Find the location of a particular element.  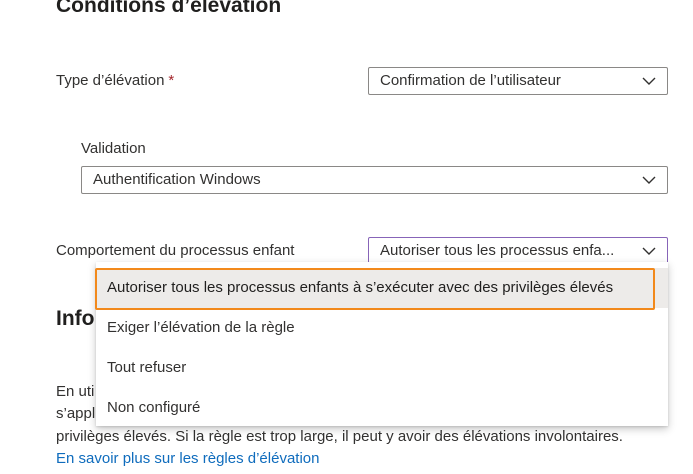

validation-value: Authentification Windows is located at coordinates (177, 179).